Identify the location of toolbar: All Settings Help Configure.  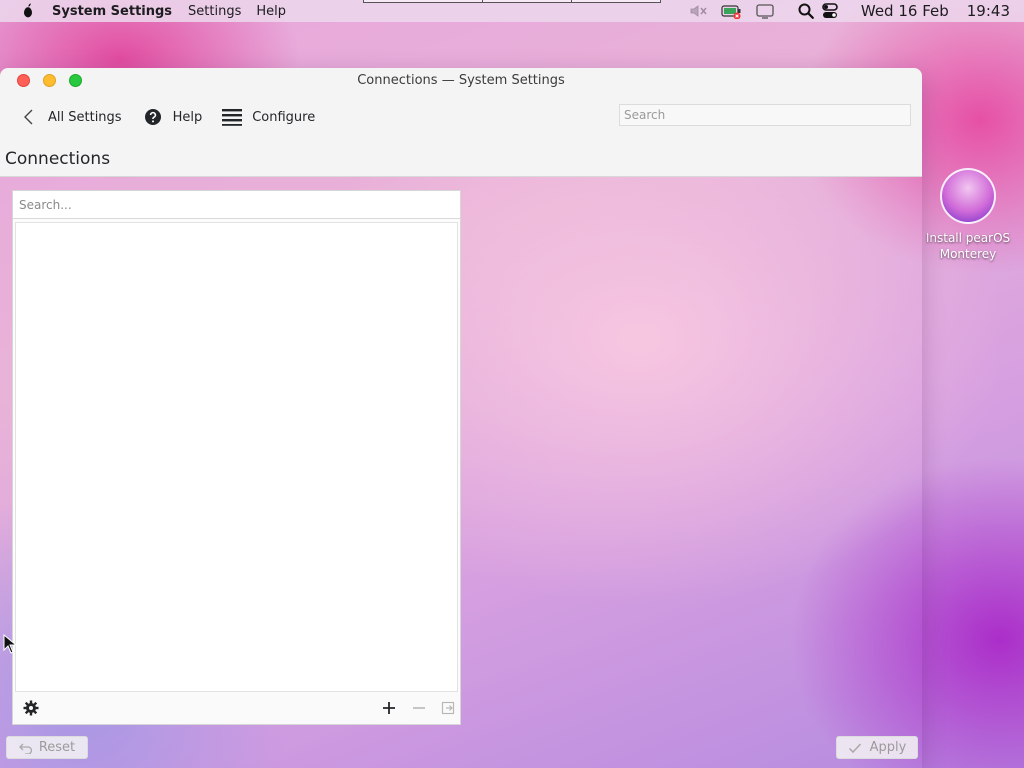
(461, 117).